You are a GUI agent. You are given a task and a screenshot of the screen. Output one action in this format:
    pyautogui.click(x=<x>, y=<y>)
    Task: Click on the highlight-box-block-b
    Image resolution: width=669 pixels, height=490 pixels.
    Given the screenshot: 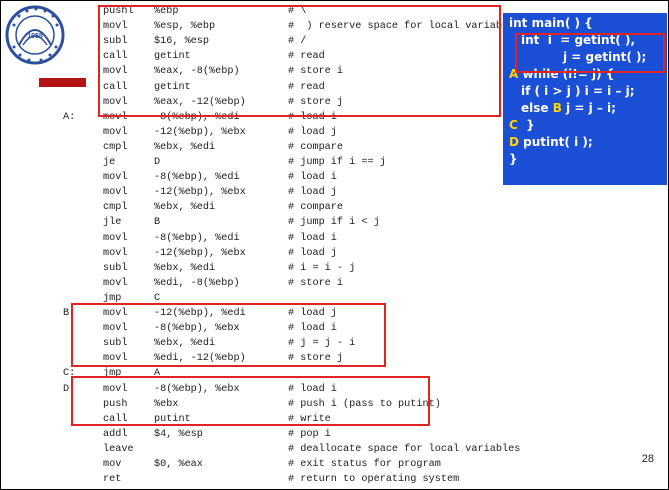 What is the action you would take?
    pyautogui.click(x=228, y=335)
    